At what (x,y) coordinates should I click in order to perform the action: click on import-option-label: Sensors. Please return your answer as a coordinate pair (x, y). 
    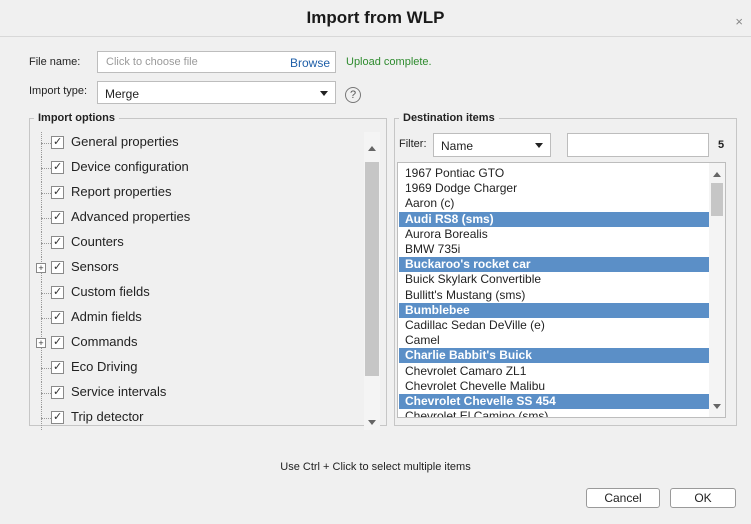
    Looking at the image, I should click on (95, 266).